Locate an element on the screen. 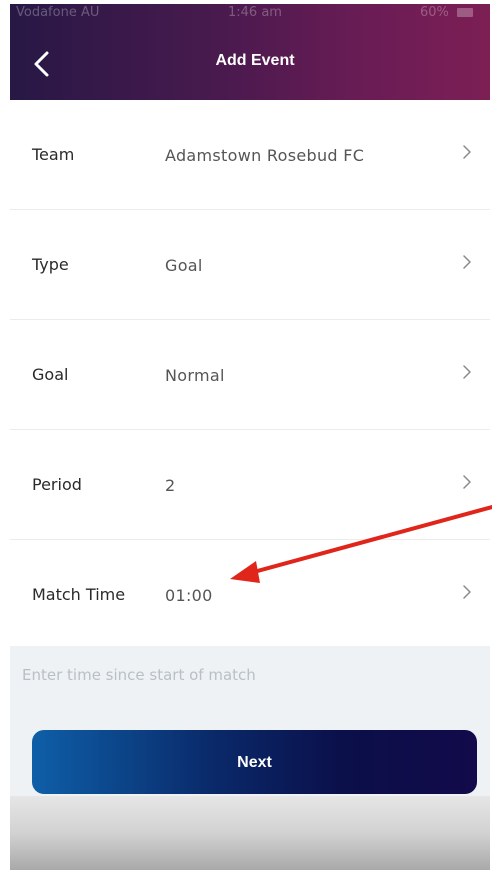 The width and height of the screenshot is (492, 870). row-value: Normal is located at coordinates (195, 375).